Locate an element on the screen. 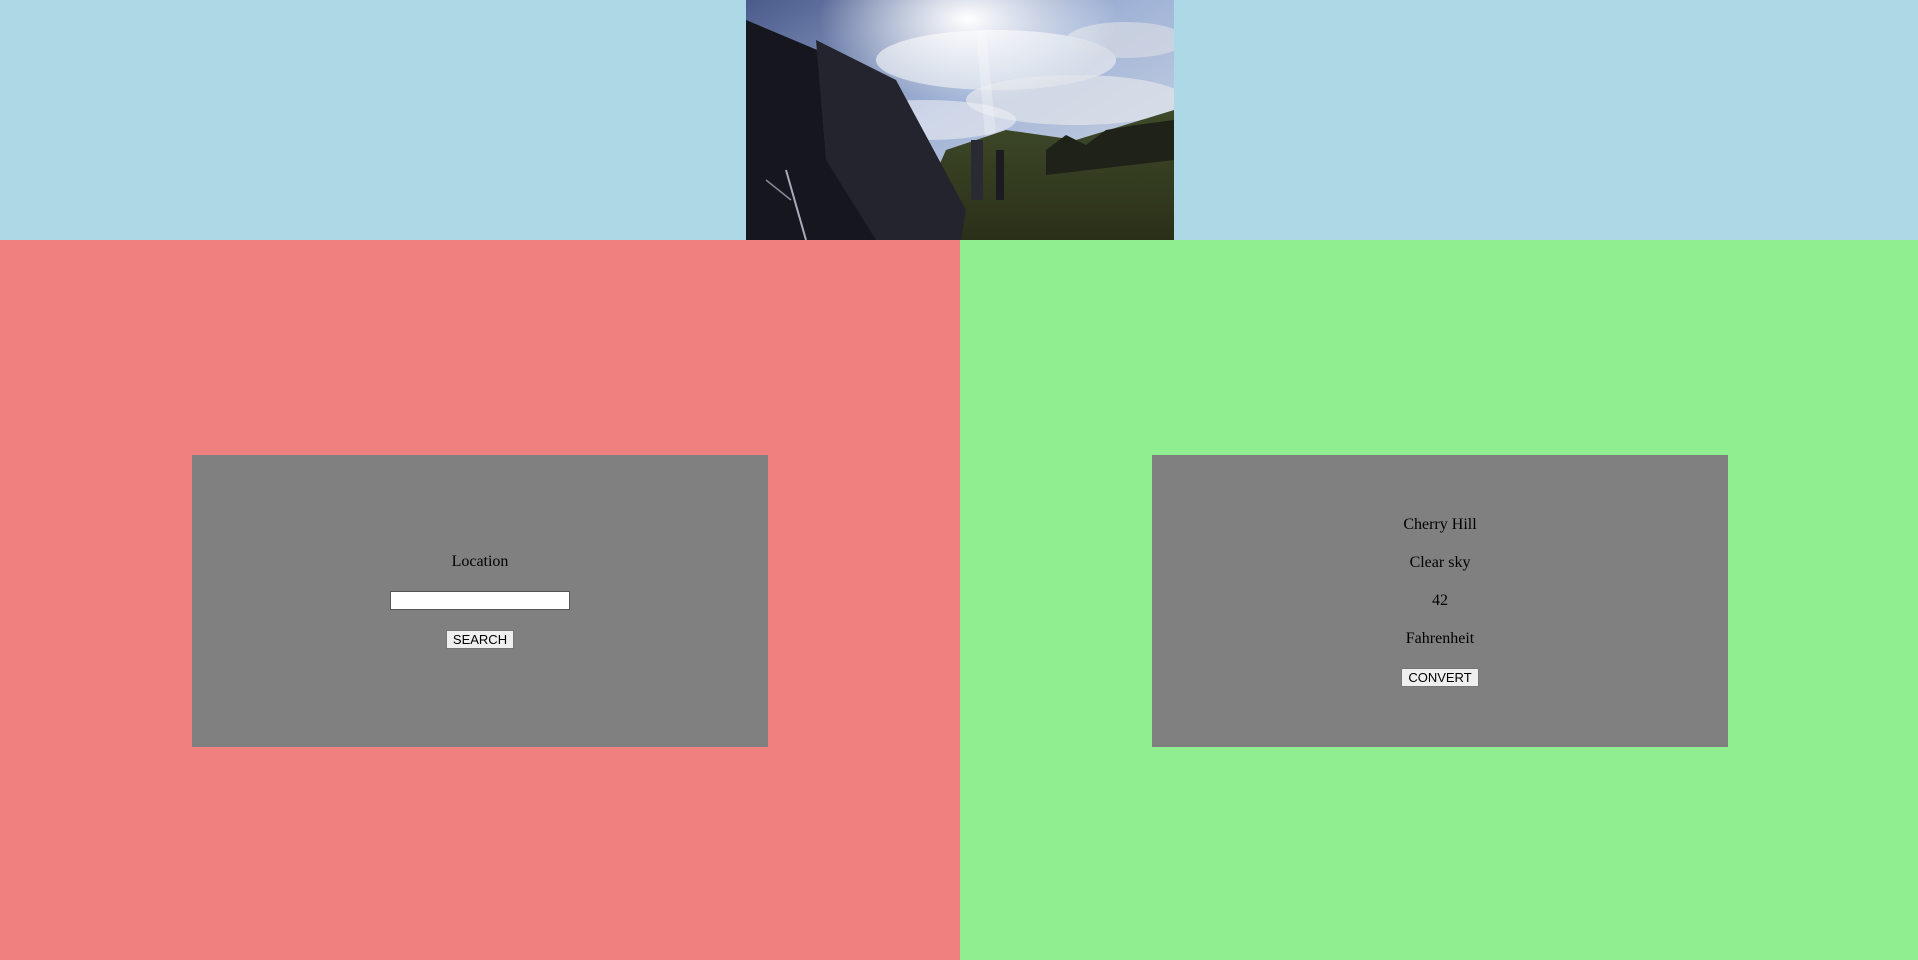  weather-condition: Clear sky is located at coordinates (1440, 562).